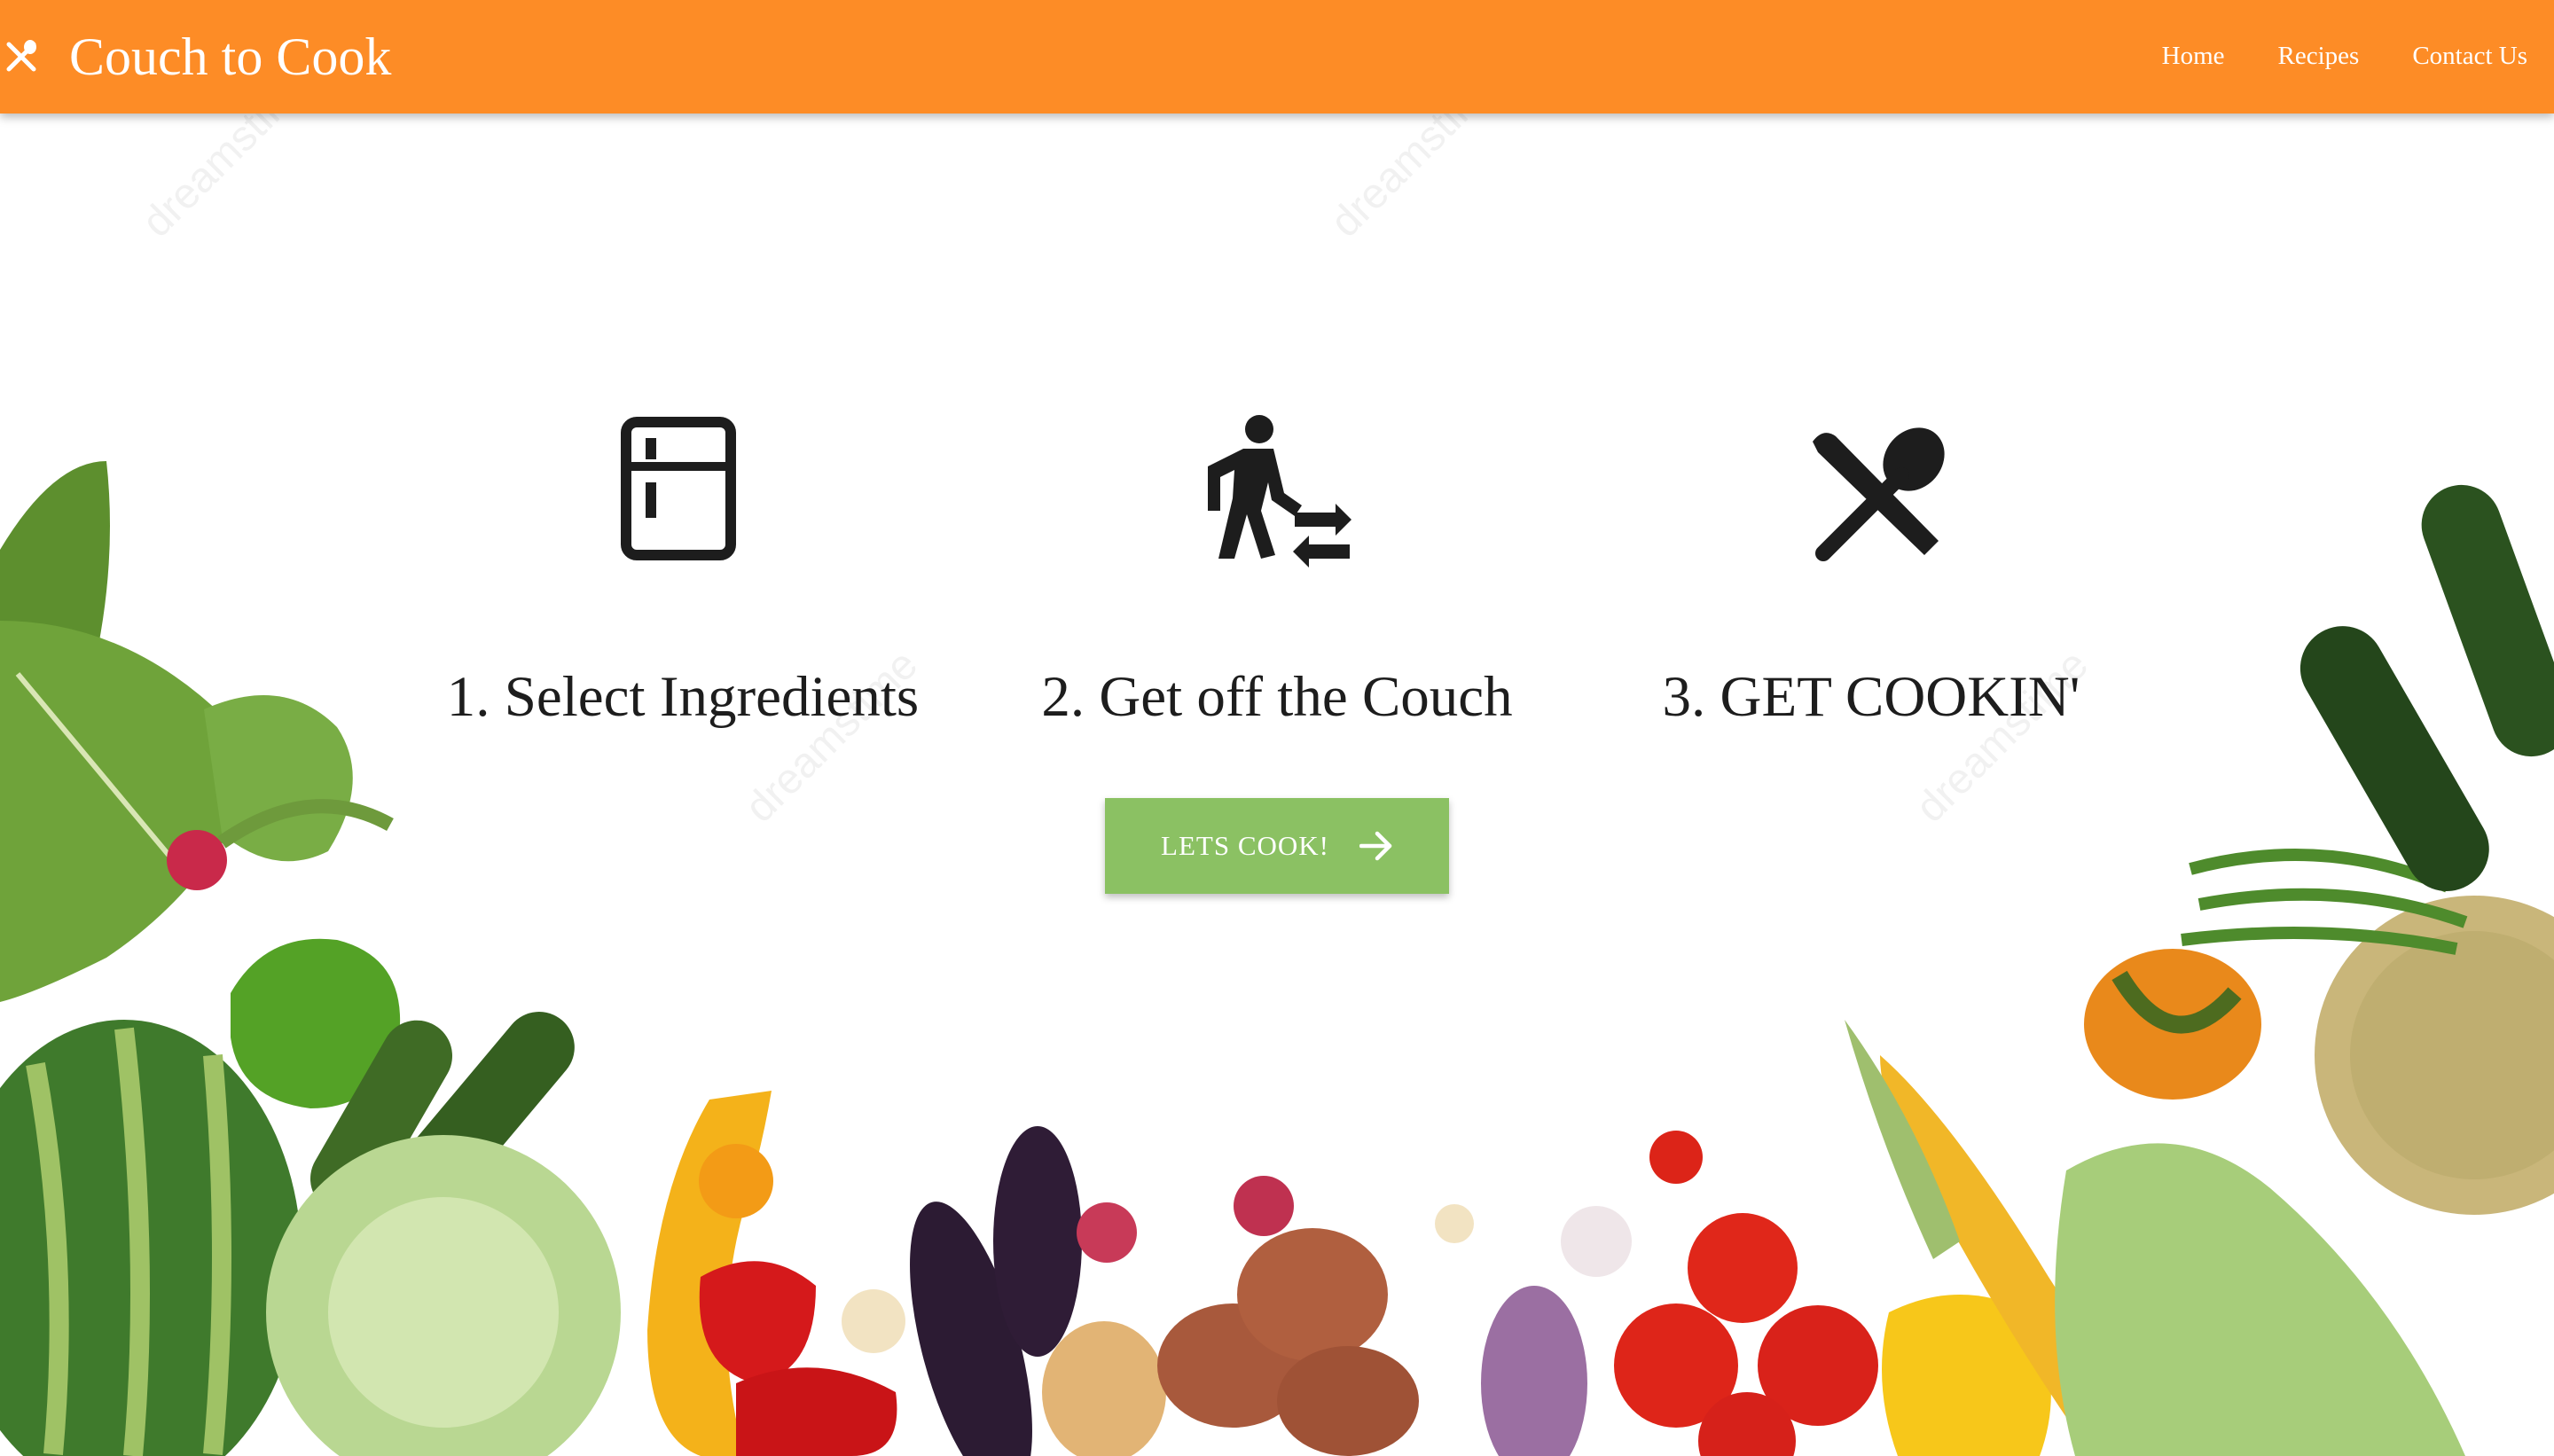 The height and width of the screenshot is (1456, 2554). What do you see at coordinates (1245, 845) in the screenshot?
I see `lets-cook-button-label: LETS COOK!` at bounding box center [1245, 845].